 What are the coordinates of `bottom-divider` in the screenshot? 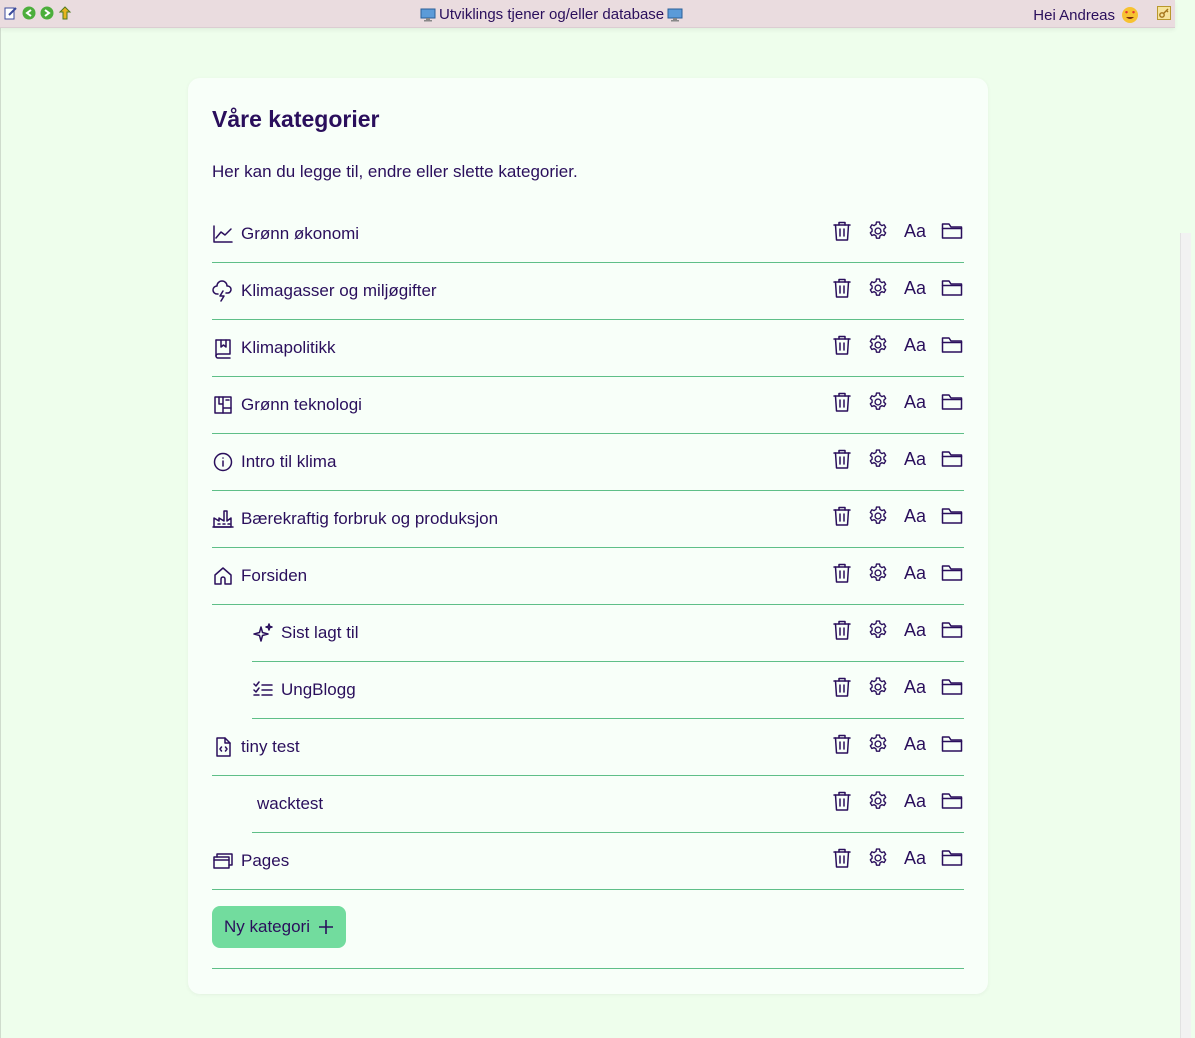 It's located at (588, 968).